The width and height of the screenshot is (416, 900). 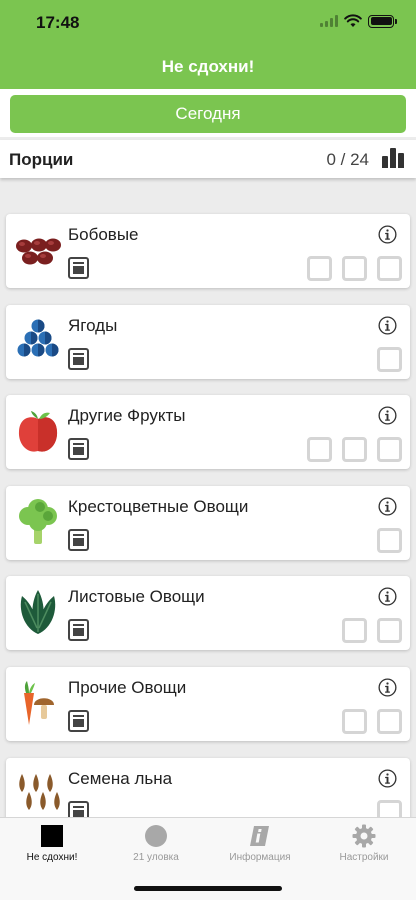 I want to click on category-title: Прочие Овощи, so click(x=127, y=687).